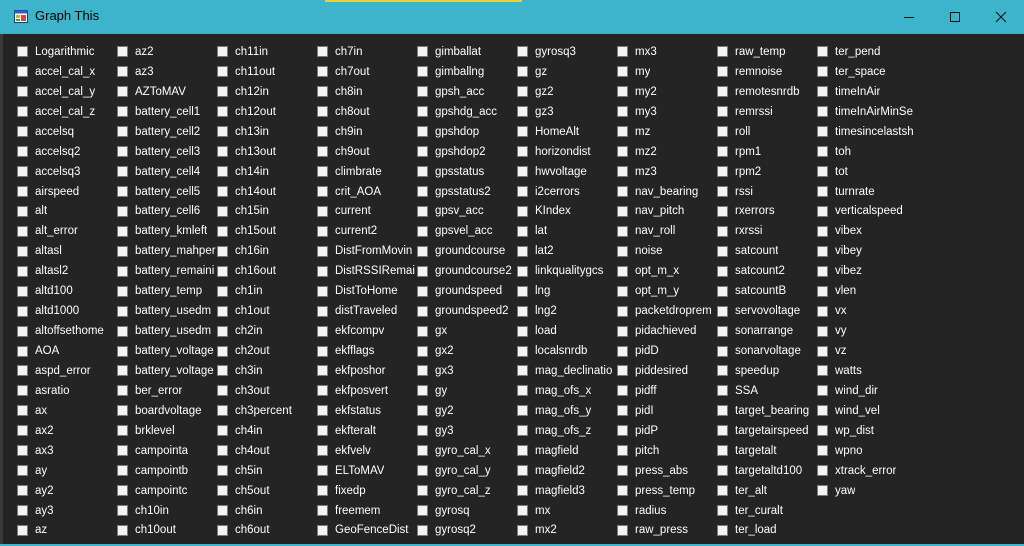 This screenshot has width=1024, height=546. Describe the element at coordinates (466, 291) in the screenshot. I see `graph-checkbox-item: groundspeed` at that location.